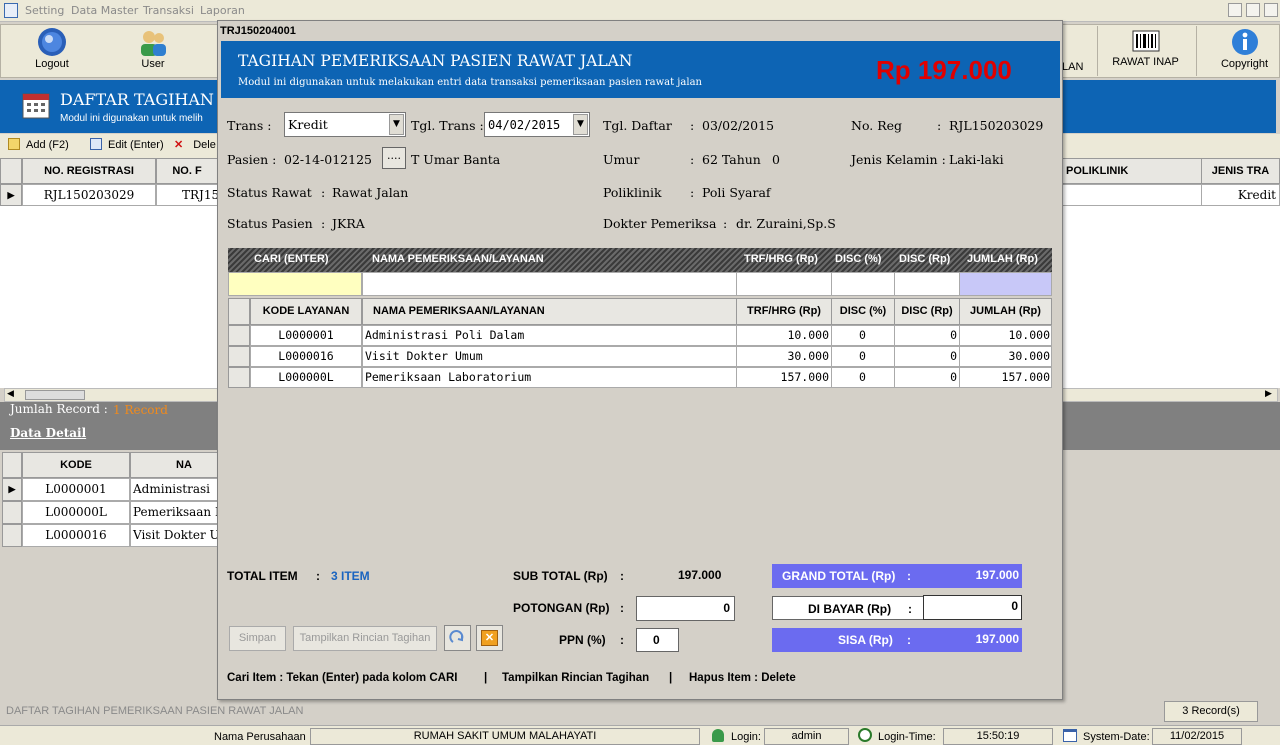 This screenshot has width=1280, height=745. I want to click on col-jenis-tra: JENIS TRA, so click(1240, 171).